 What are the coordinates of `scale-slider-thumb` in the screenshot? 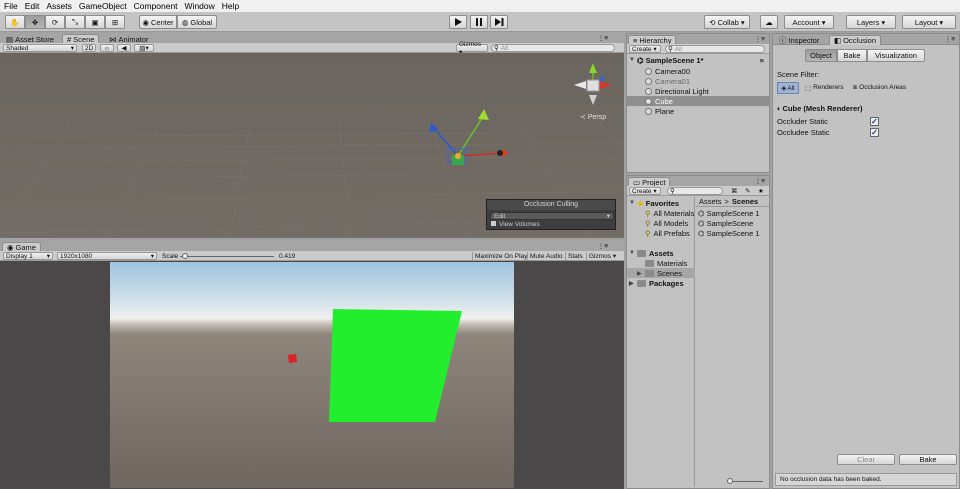 It's located at (184, 256).